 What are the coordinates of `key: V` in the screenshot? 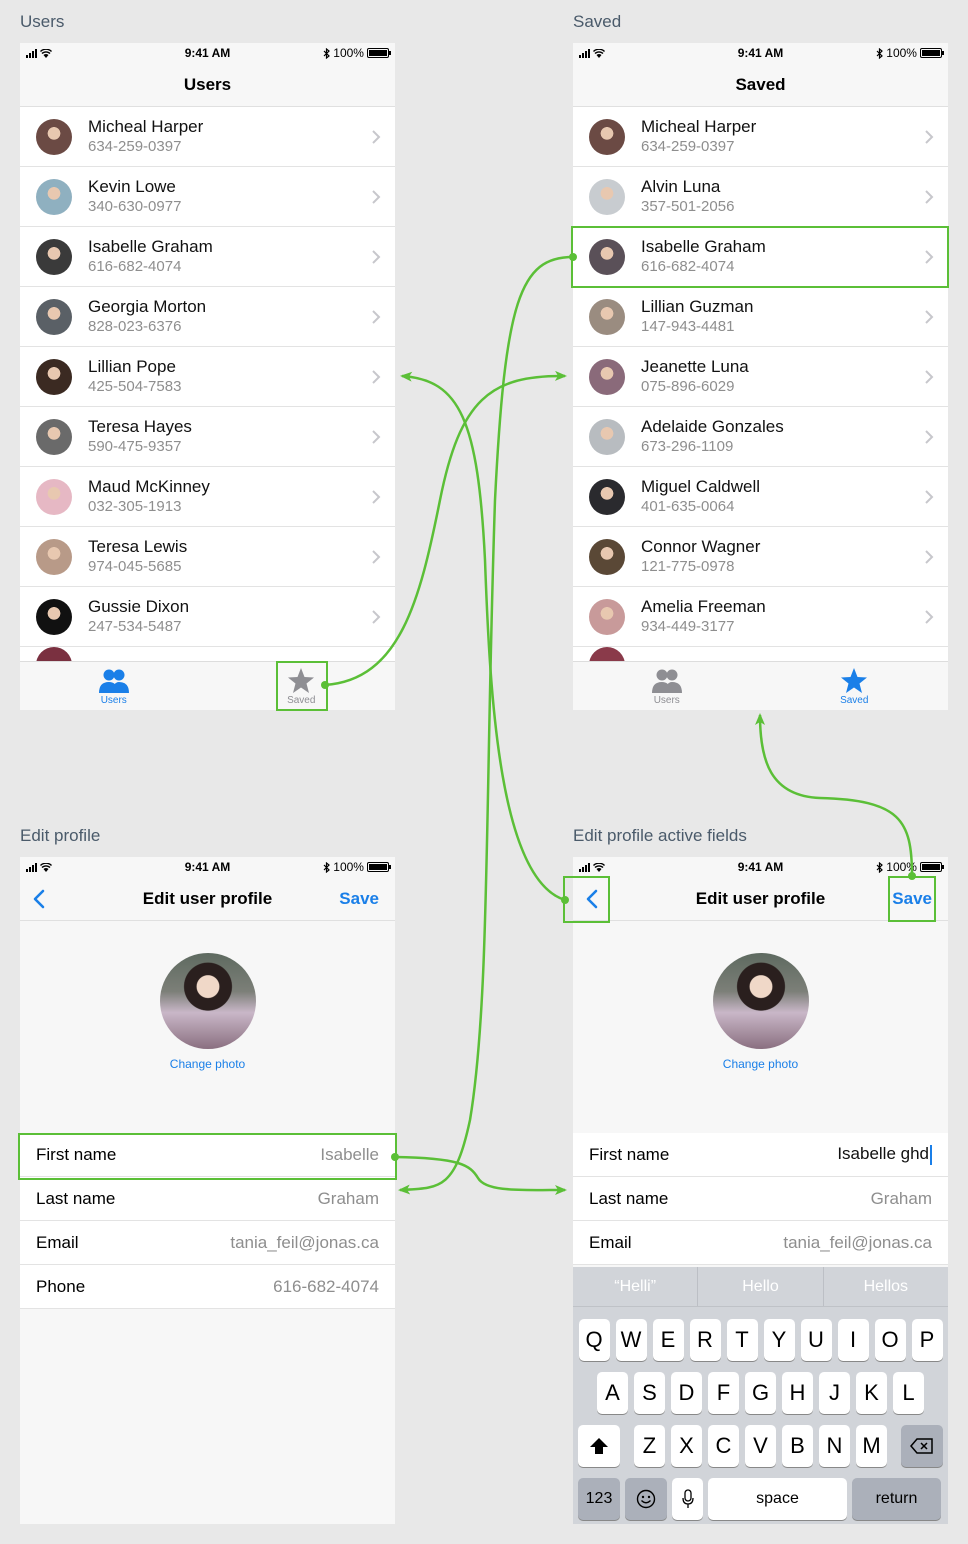 It's located at (760, 1446).